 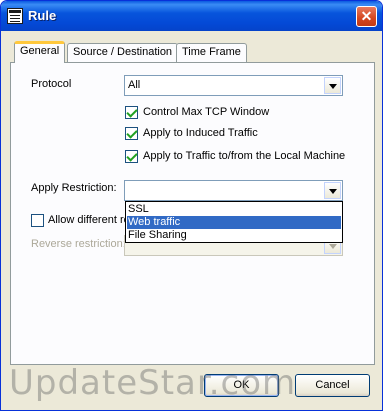 What do you see at coordinates (42, 15) in the screenshot?
I see `window-title: Rule` at bounding box center [42, 15].